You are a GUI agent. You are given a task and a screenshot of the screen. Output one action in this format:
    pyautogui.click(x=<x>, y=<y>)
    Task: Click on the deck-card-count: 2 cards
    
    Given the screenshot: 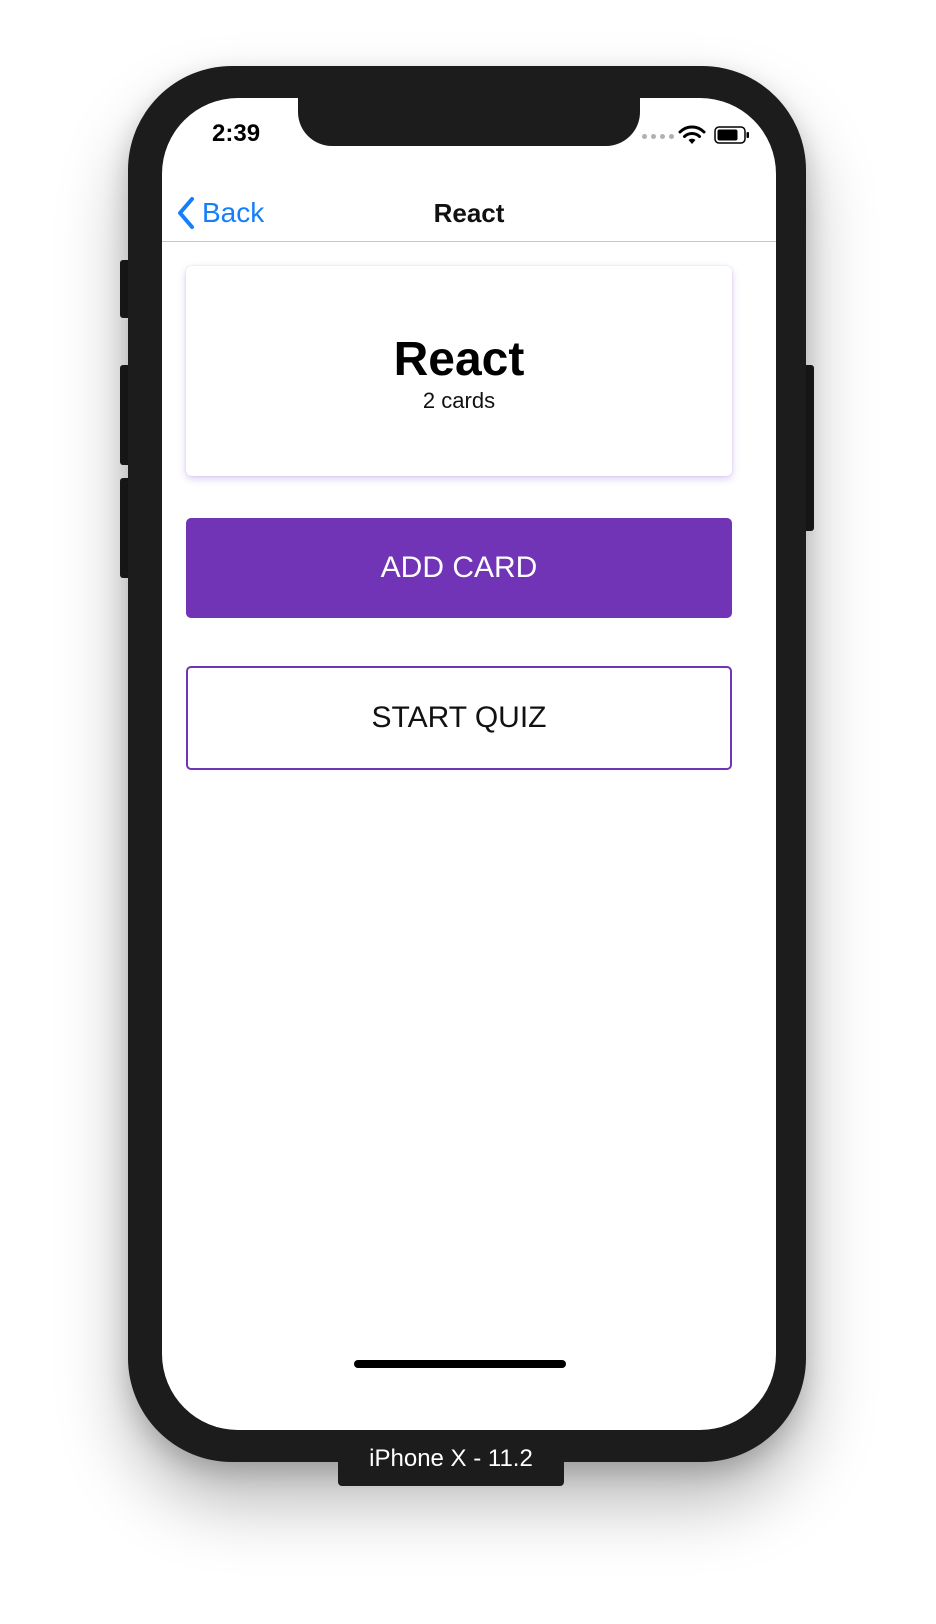 What is the action you would take?
    pyautogui.click(x=459, y=400)
    